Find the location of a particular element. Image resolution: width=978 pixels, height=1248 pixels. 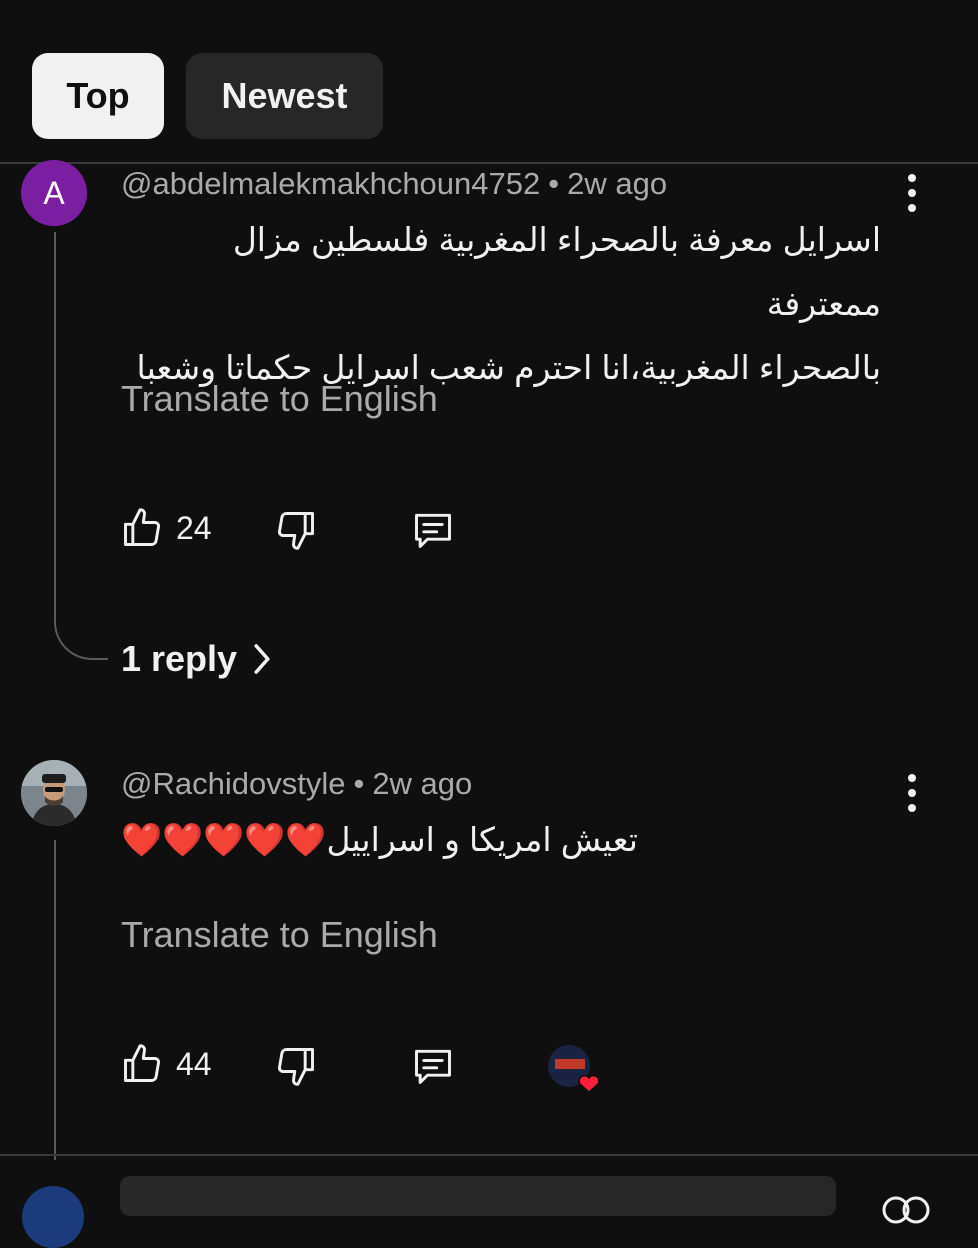

avatar-photo is located at coordinates (54, 793).